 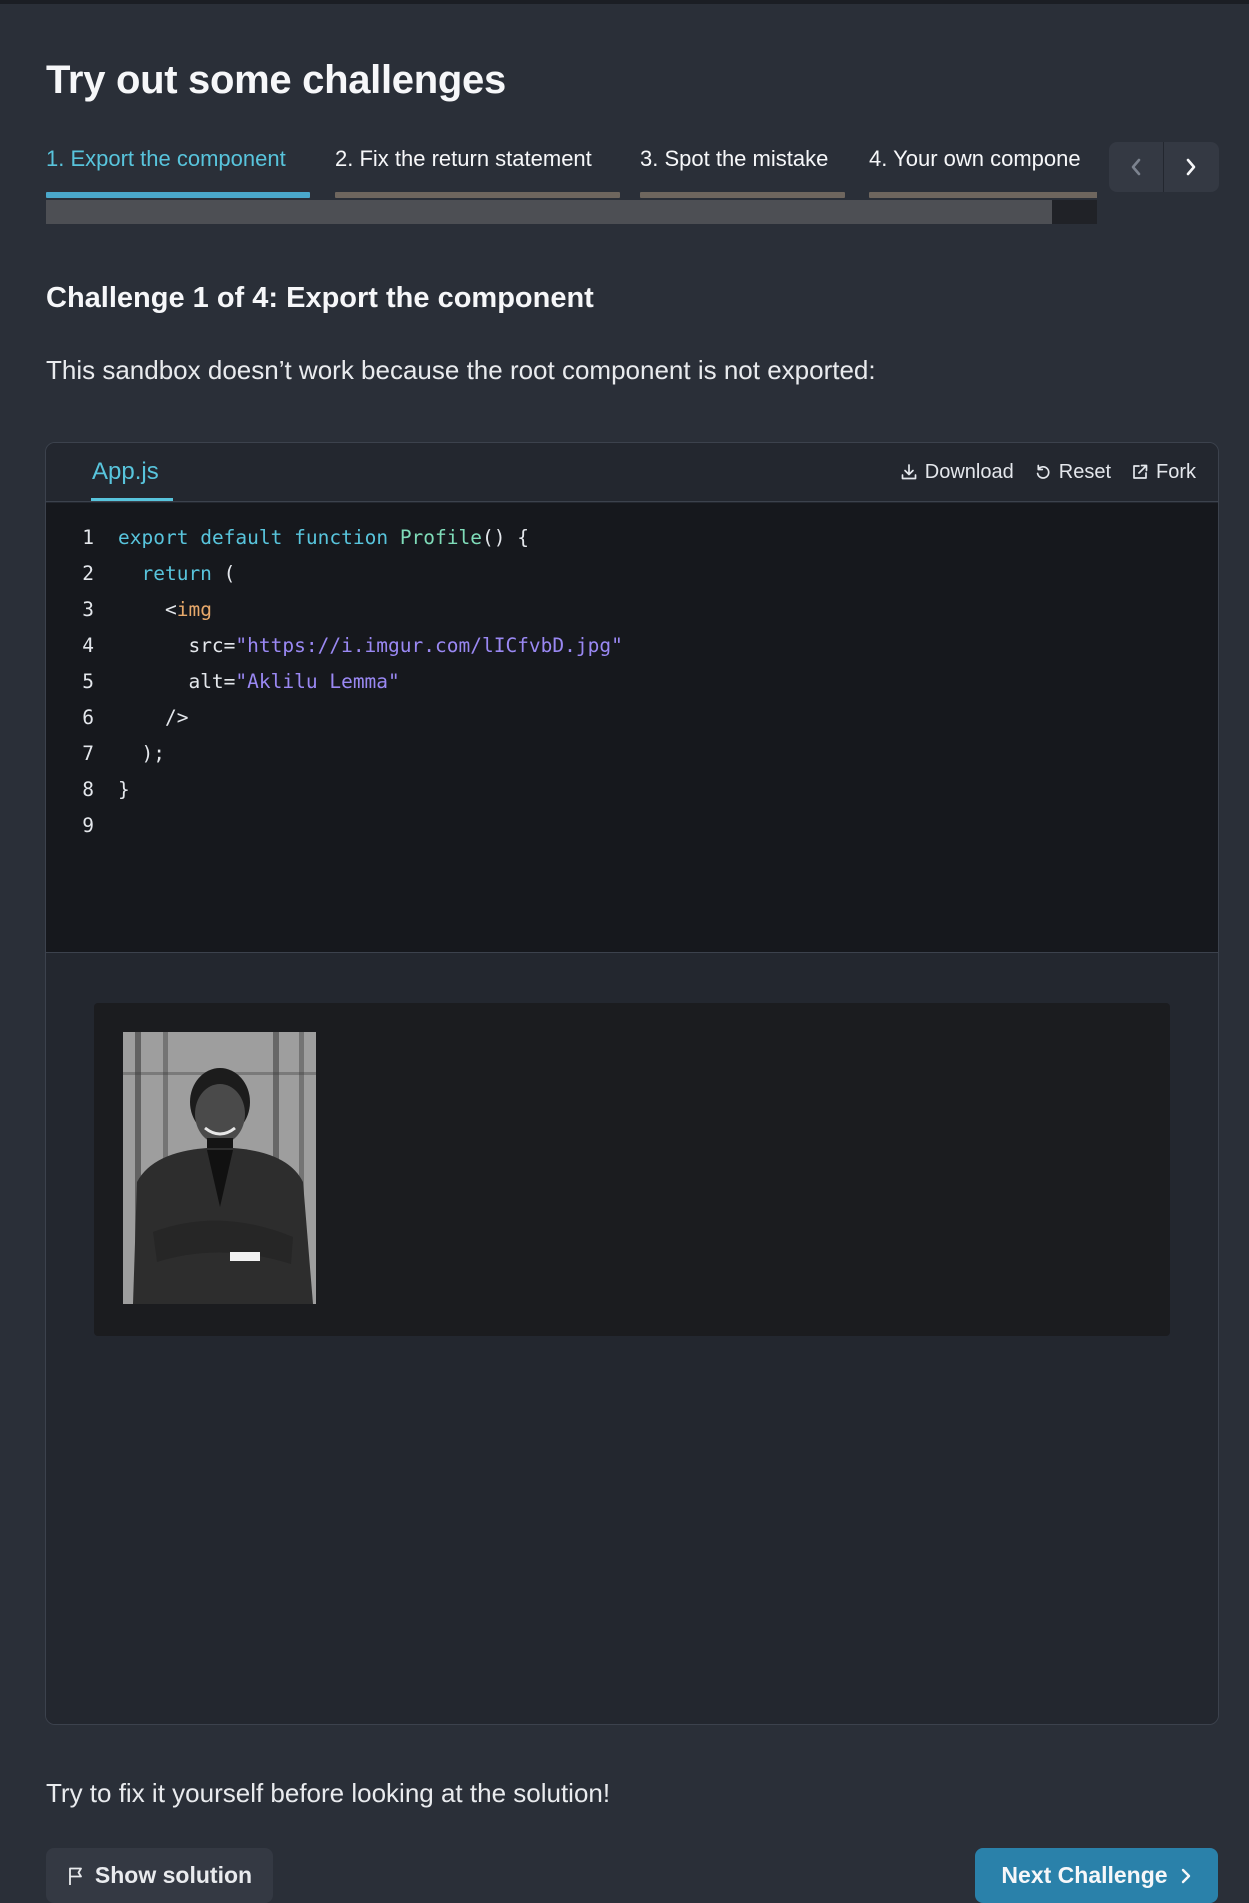 What do you see at coordinates (405, 645) in the screenshot?
I see `code-text: src="https://i.imgur.com/lICfvbD.jpg"` at bounding box center [405, 645].